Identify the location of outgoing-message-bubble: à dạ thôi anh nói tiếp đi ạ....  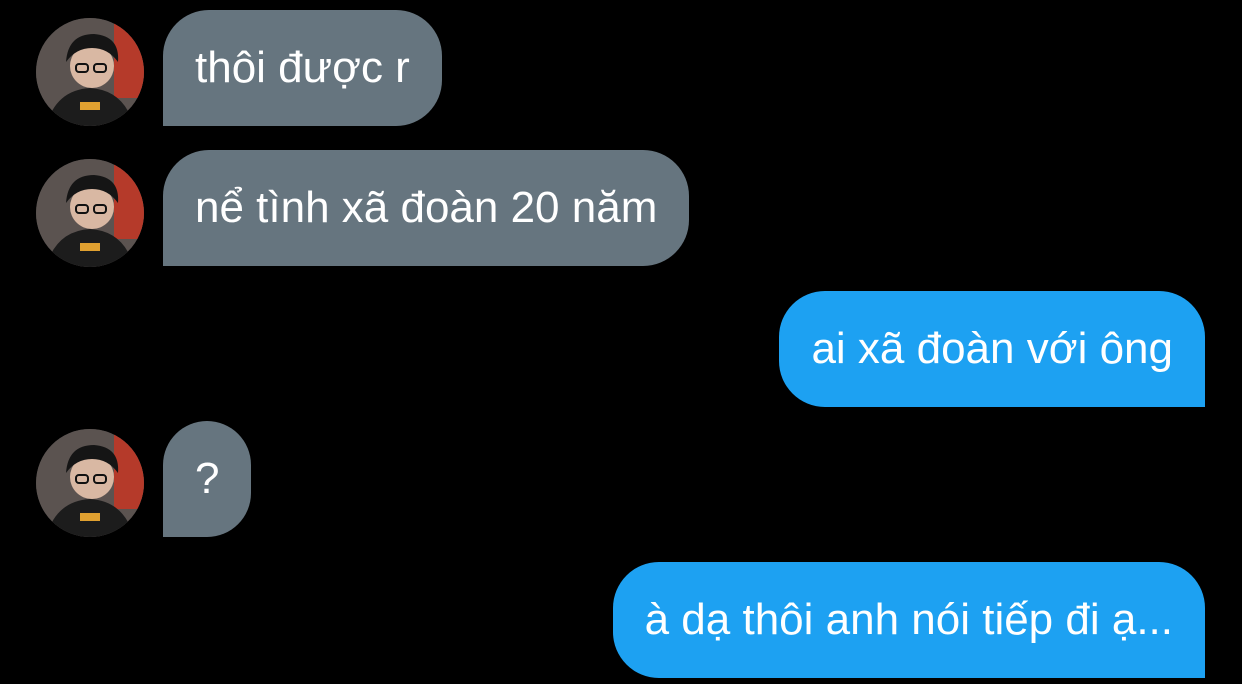
(908, 620).